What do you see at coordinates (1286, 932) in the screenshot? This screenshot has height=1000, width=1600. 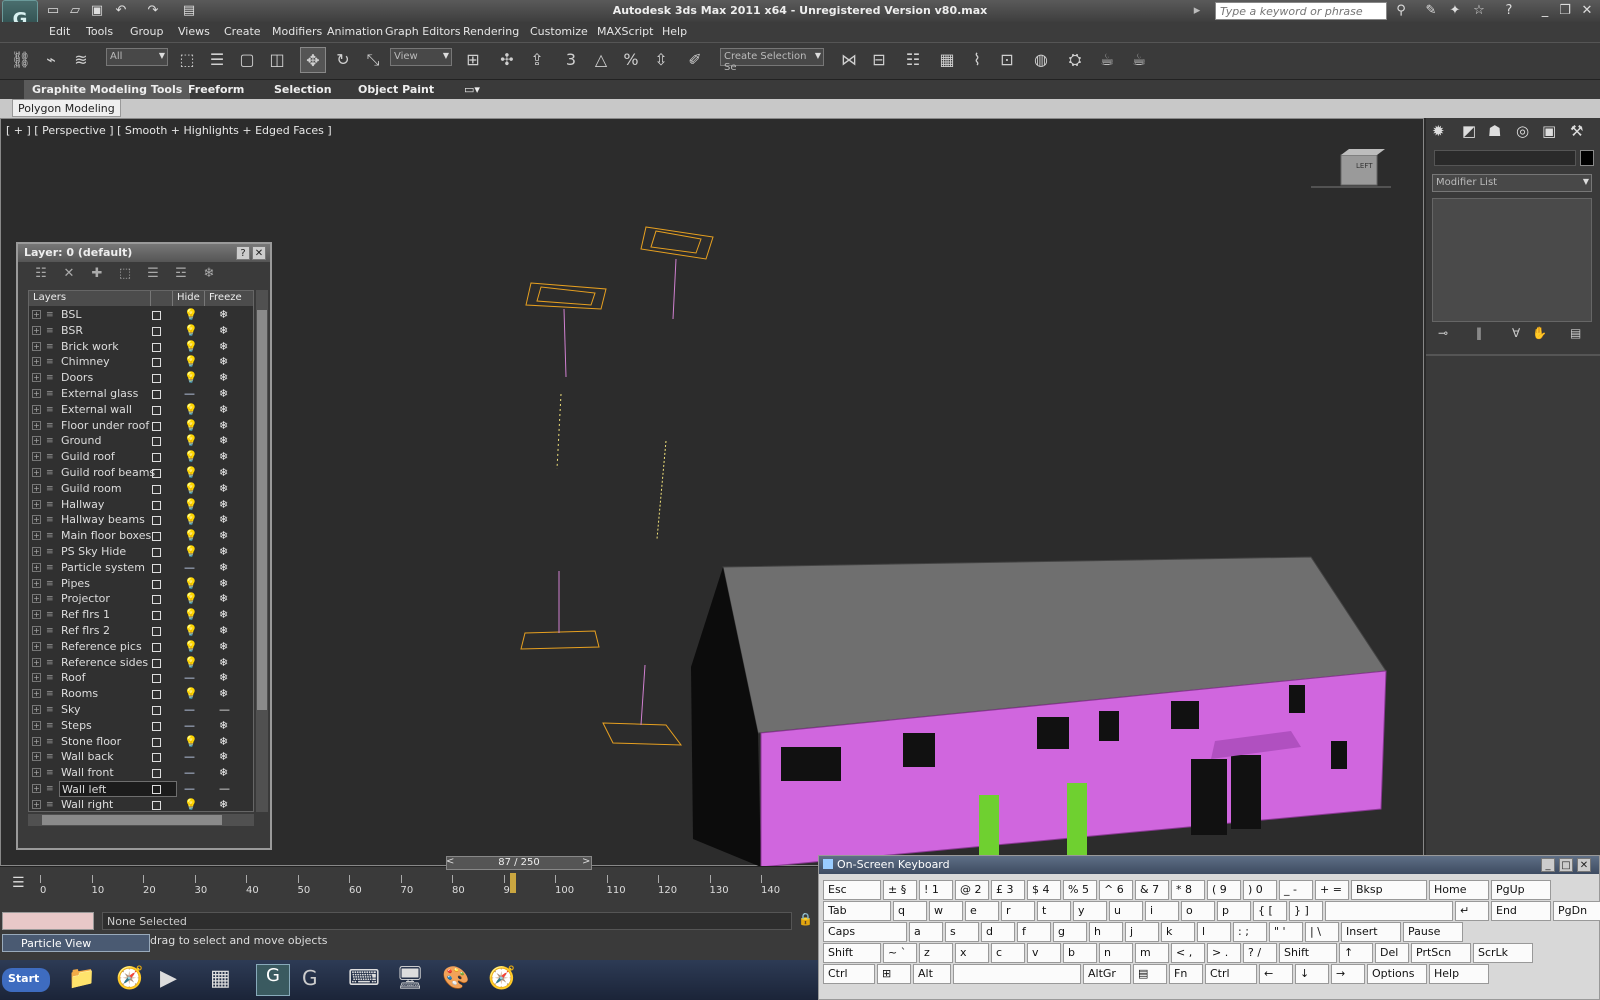 I see `osk-key: " '` at bounding box center [1286, 932].